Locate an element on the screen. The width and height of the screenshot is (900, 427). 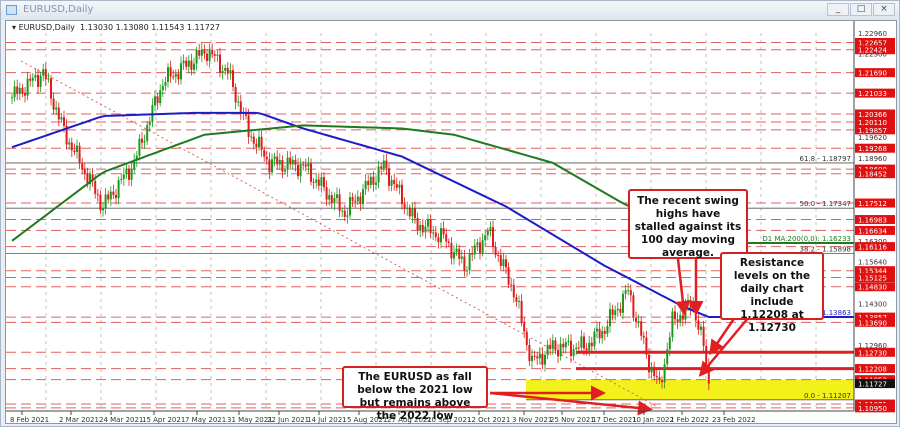
time-tick-label: 25 Nov 2021 is located at coordinates (572, 420).